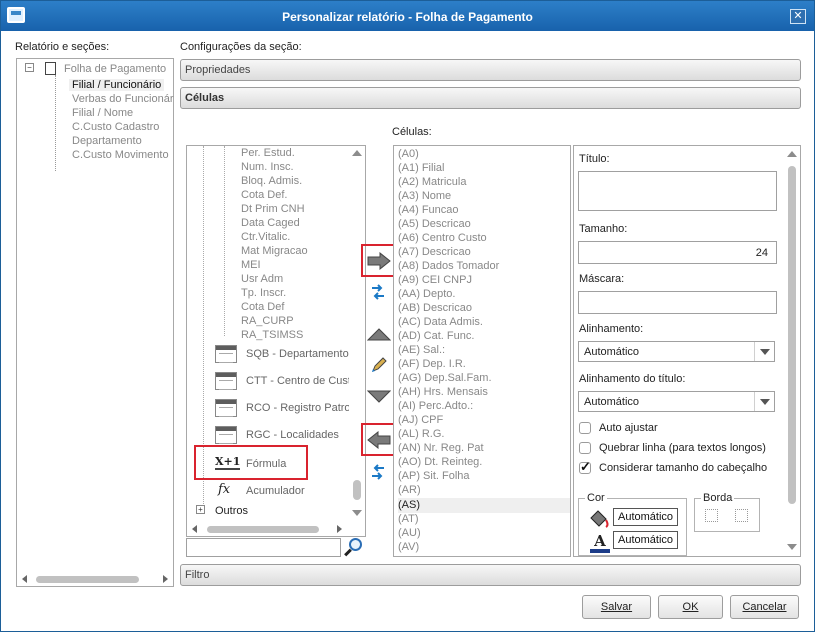 The height and width of the screenshot is (632, 815). What do you see at coordinates (585, 428) in the screenshot?
I see `auto-adjust-checkbox` at bounding box center [585, 428].